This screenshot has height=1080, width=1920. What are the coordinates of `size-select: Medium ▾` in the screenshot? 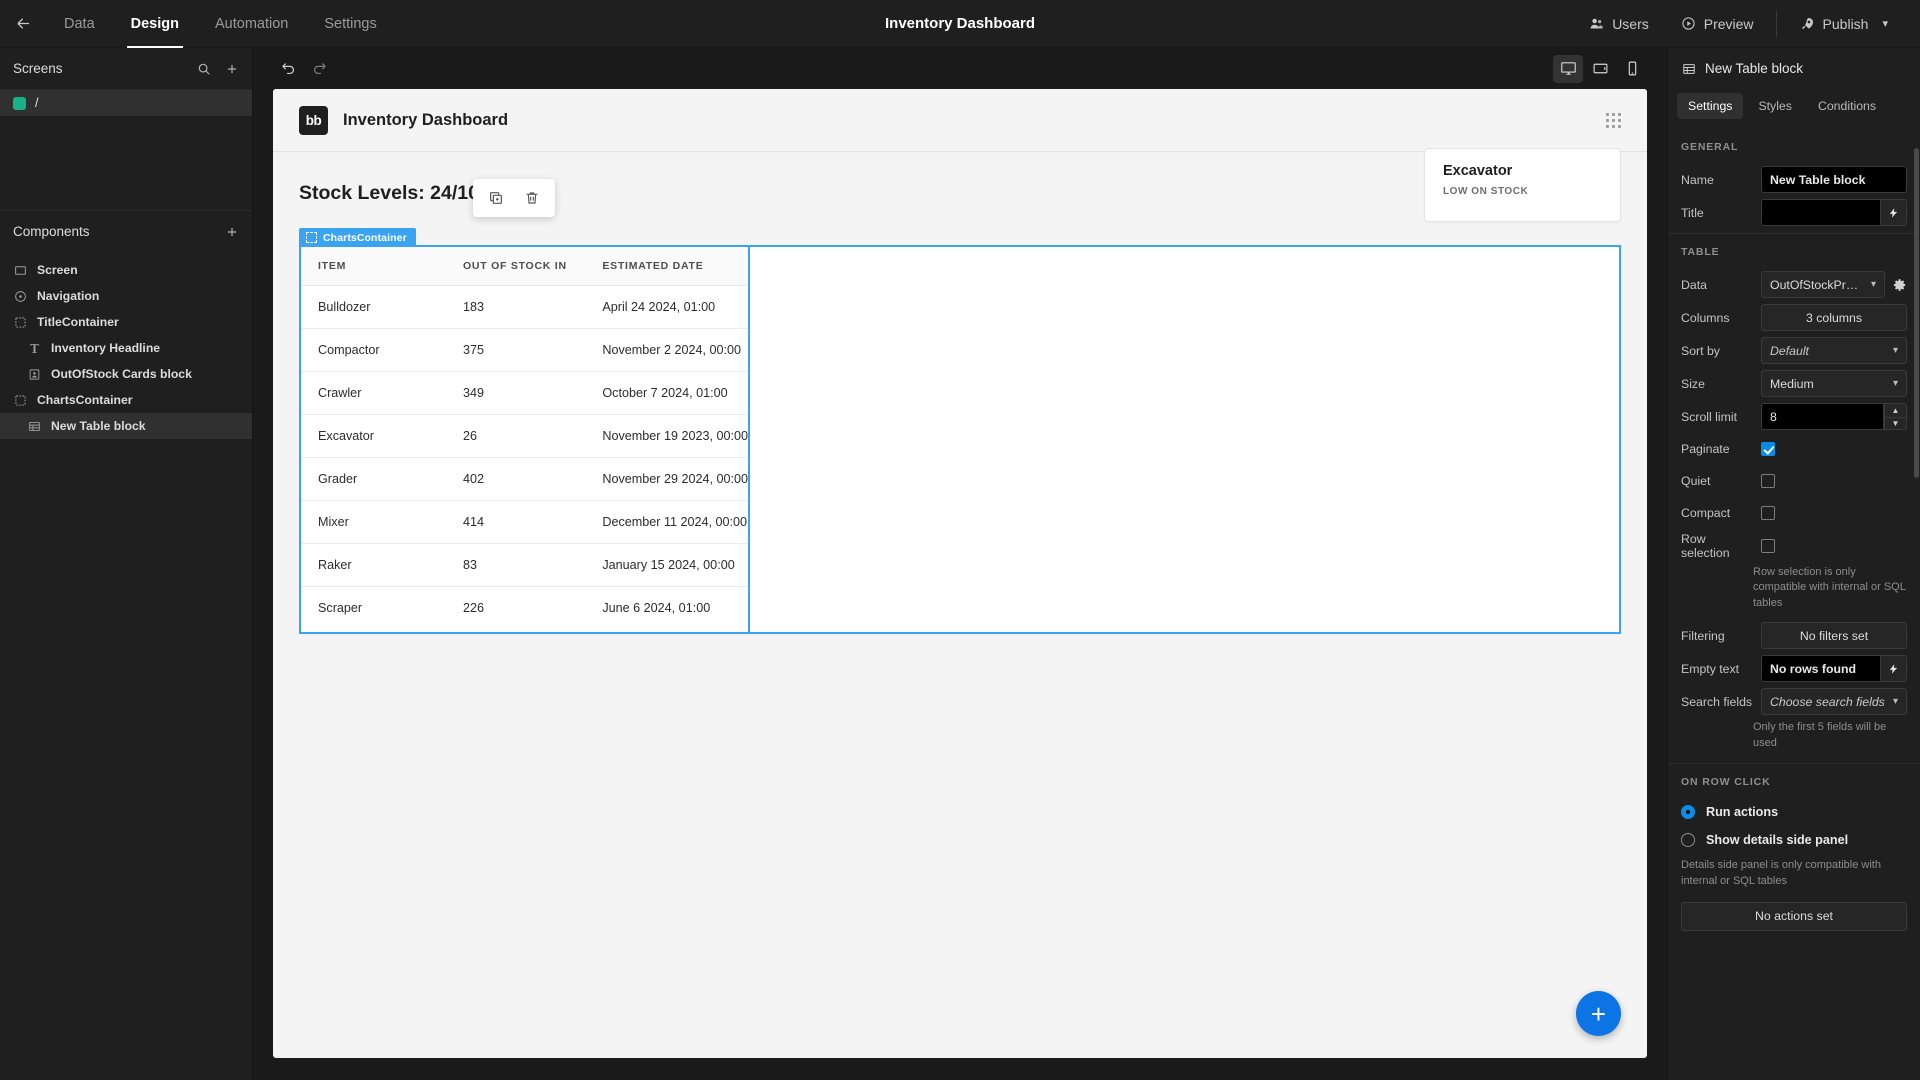 It's located at (1834, 383).